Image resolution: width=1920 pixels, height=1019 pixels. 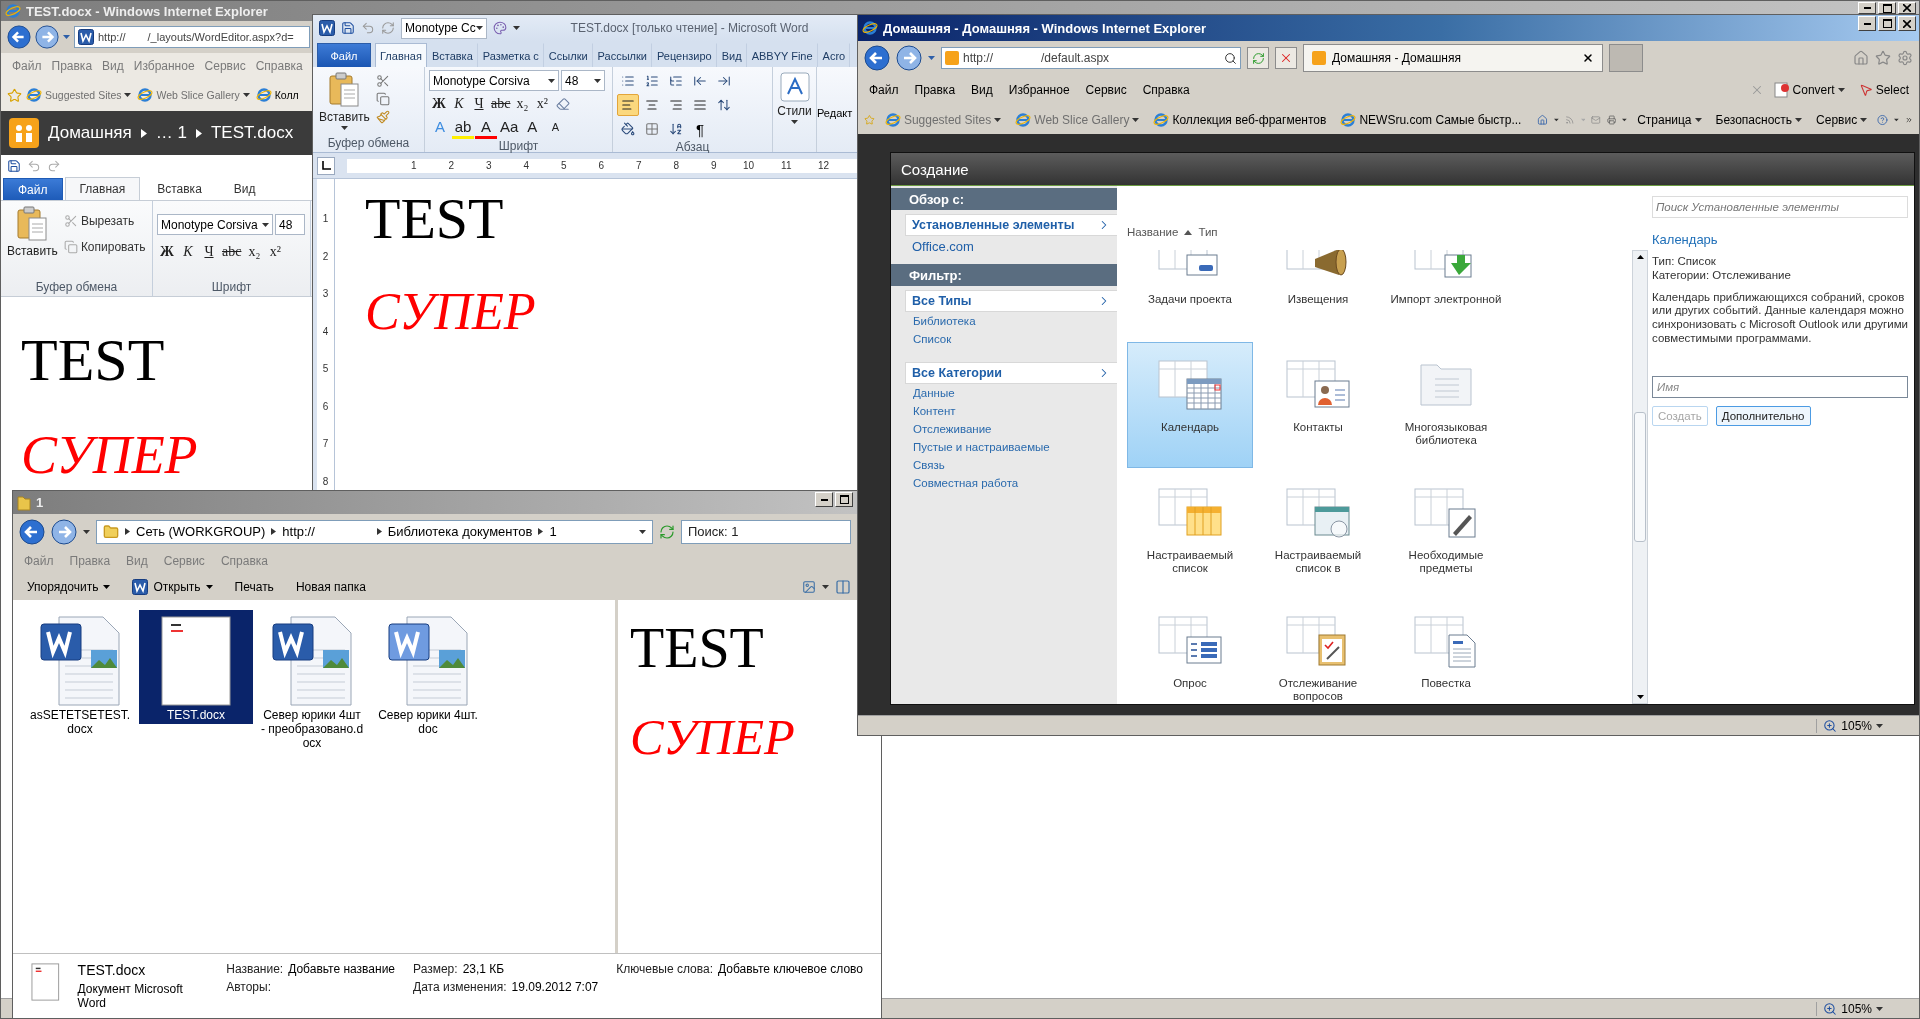 What do you see at coordinates (835, 113) in the screenshot?
I see `editing-button: Редакт` at bounding box center [835, 113].